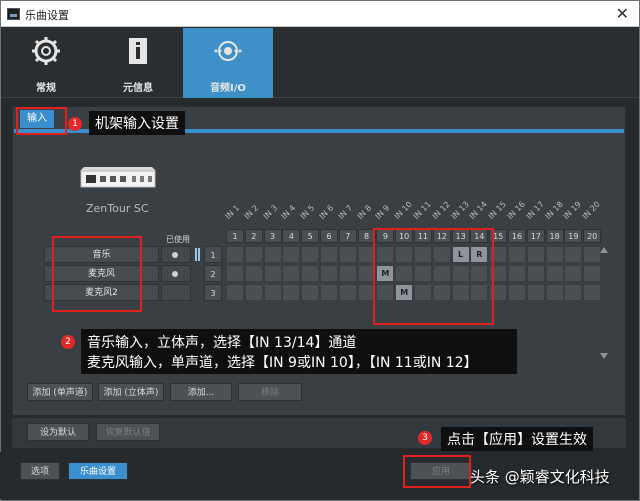 The height and width of the screenshot is (501, 640). What do you see at coordinates (118, 177) in the screenshot?
I see `device-icon` at bounding box center [118, 177].